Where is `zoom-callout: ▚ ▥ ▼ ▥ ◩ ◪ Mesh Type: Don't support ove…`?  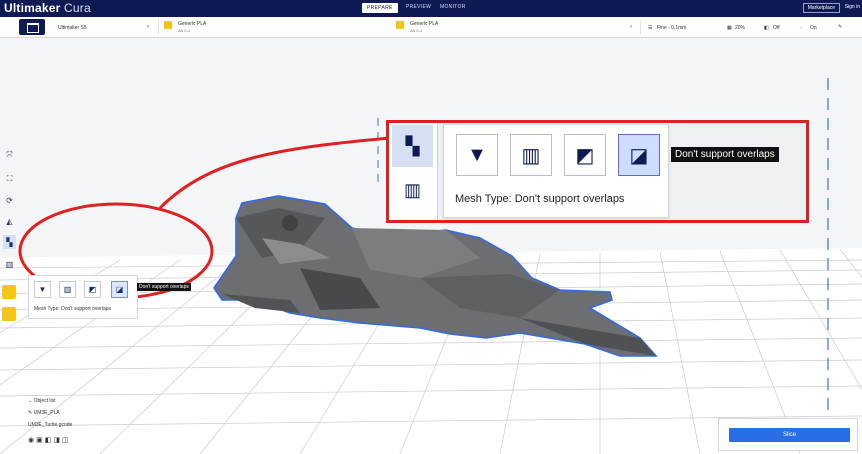
zoom-callout: ▚ ▥ ▼ ▥ ◩ ◪ Mesh Type: Don't support ove… is located at coordinates (597, 171).